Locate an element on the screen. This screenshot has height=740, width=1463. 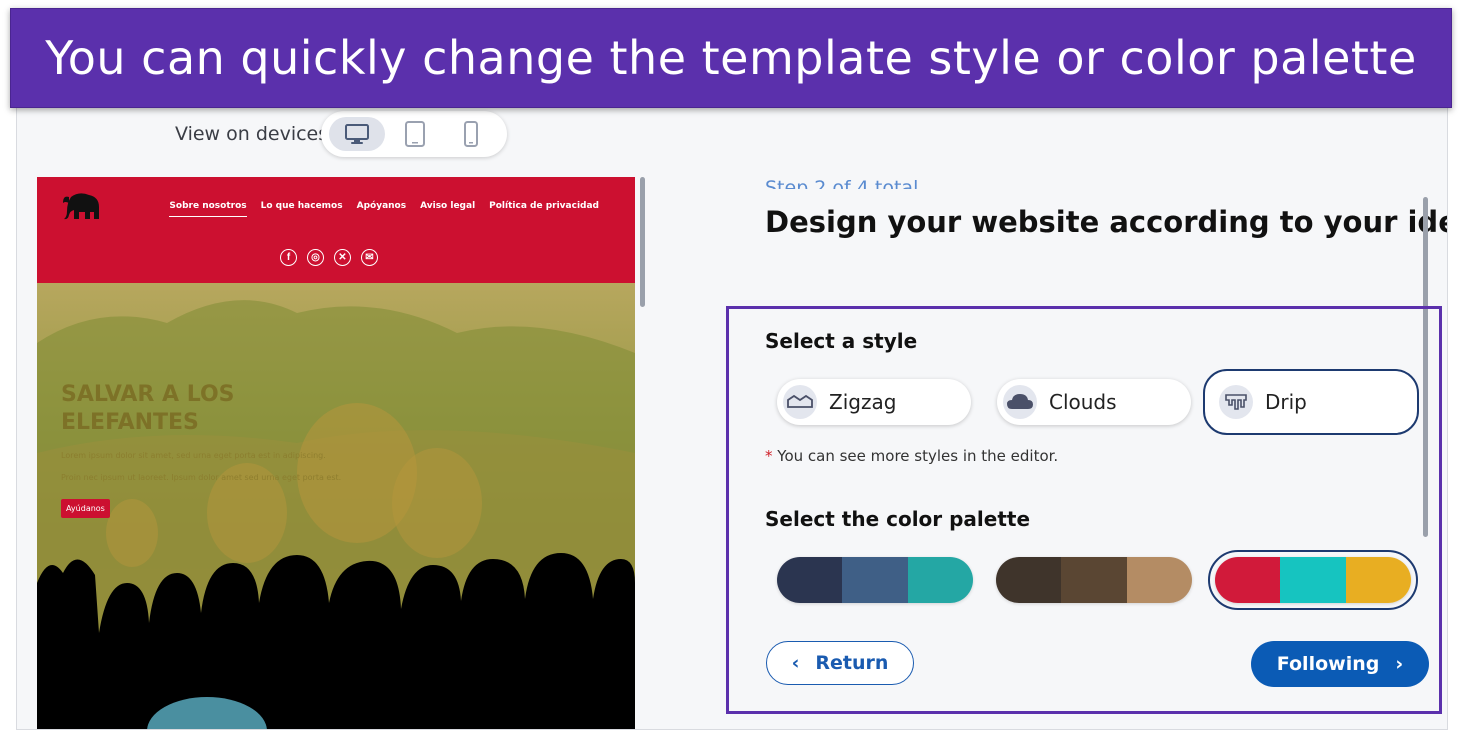
phone-icon is located at coordinates (471, 134).